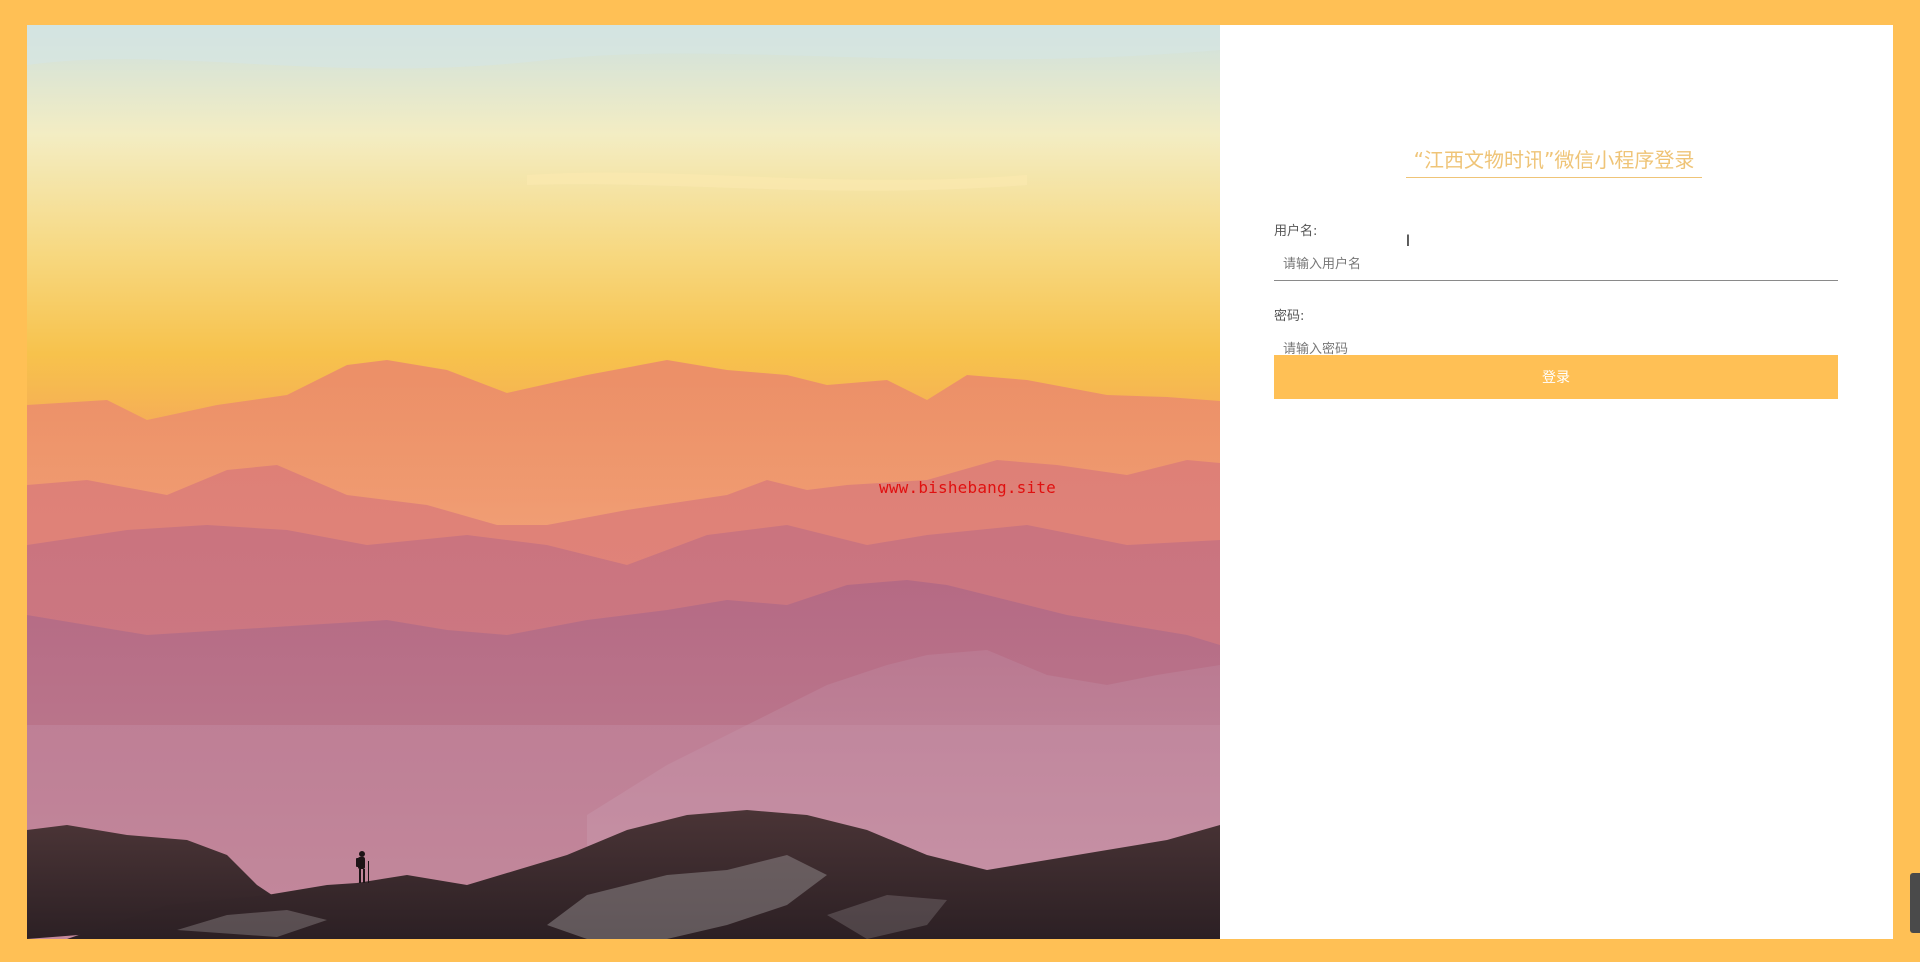  What do you see at coordinates (1556, 265) in the screenshot?
I see `username-input` at bounding box center [1556, 265].